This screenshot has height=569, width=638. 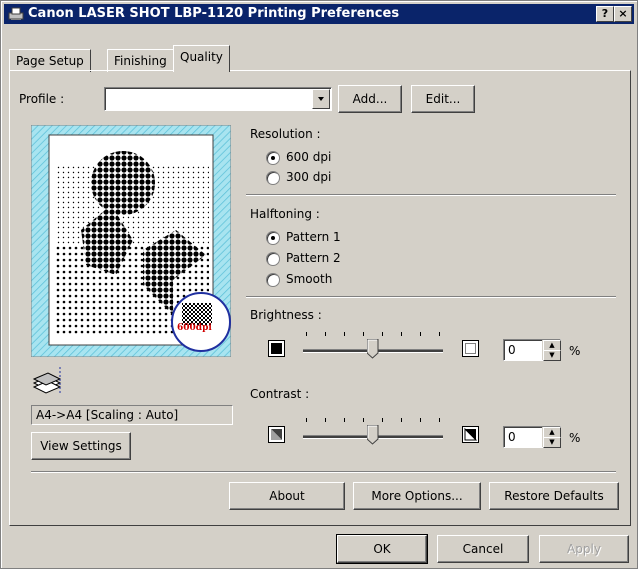 I want to click on contrast-value: 0, so click(x=512, y=437).